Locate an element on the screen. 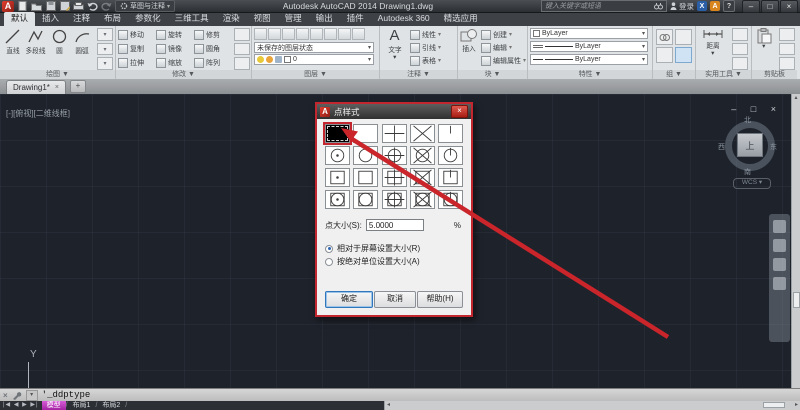  ribbon-tab-渲染: 渲染 is located at coordinates (231, 19).